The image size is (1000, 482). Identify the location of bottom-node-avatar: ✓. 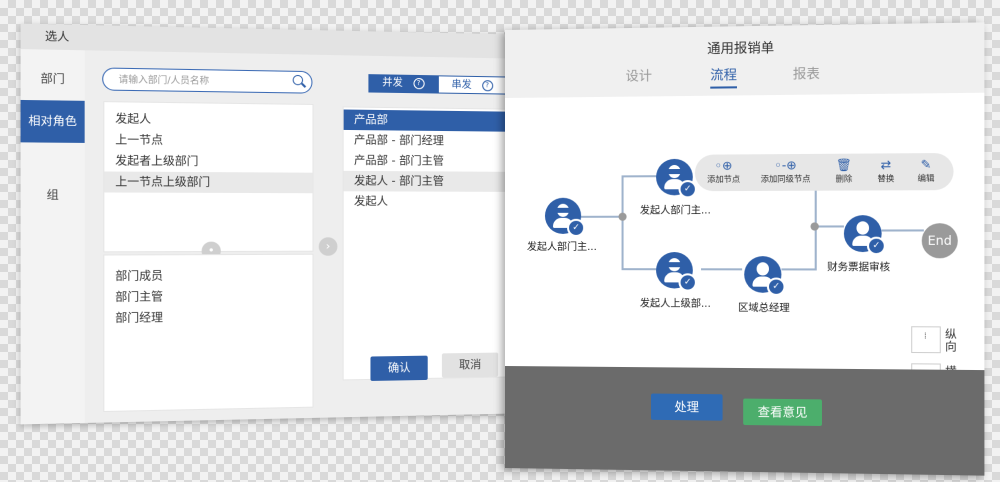
(676, 272).